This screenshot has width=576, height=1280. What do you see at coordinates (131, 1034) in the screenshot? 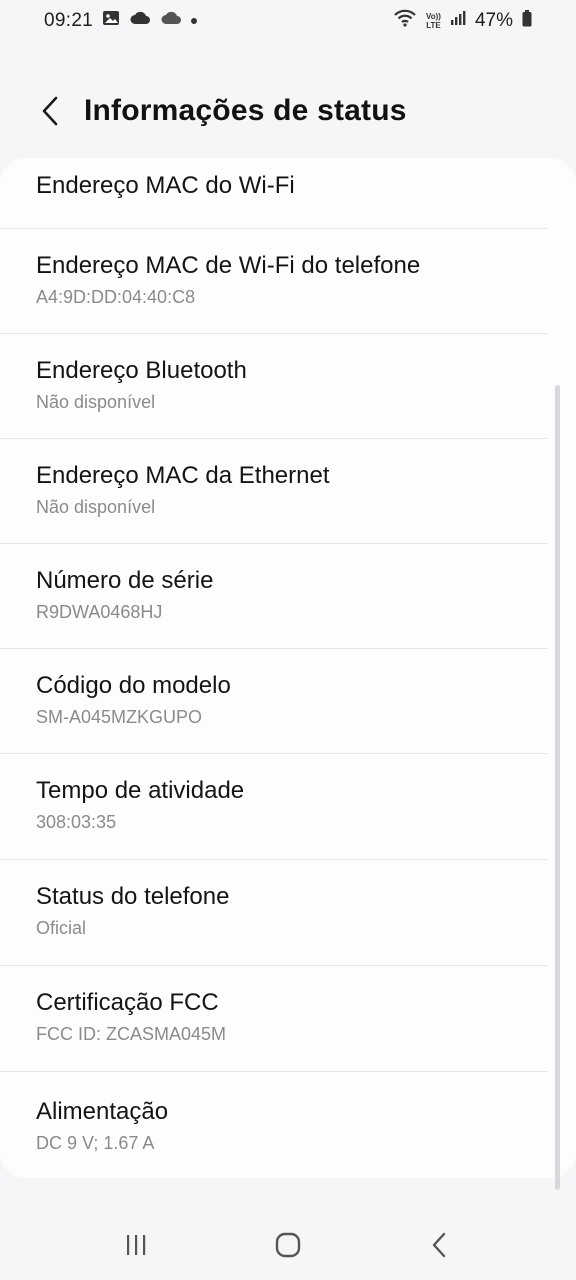
I see `list-item-value: FCC ID: ZCASMA045M` at bounding box center [131, 1034].